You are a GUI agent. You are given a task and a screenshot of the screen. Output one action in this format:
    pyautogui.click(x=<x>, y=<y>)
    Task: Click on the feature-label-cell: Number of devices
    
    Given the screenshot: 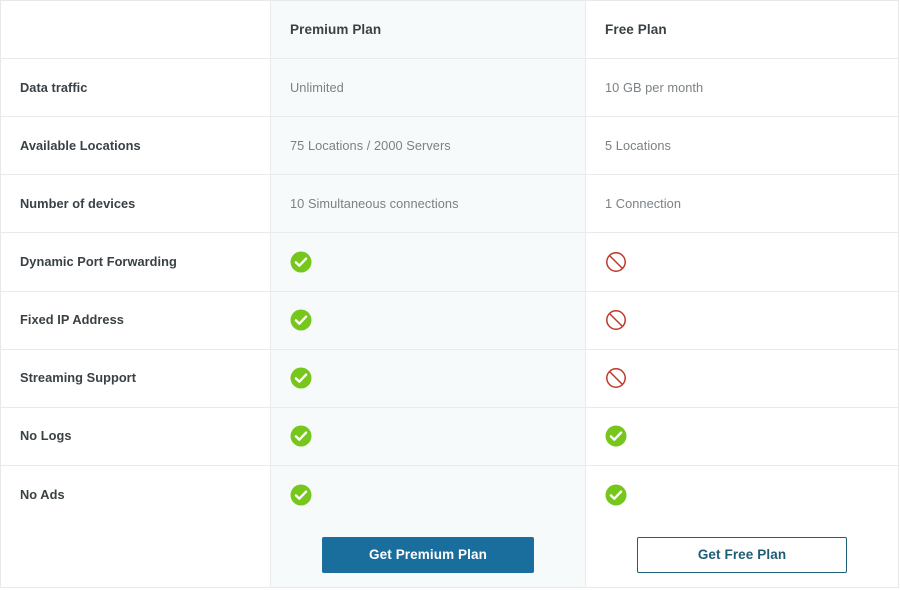 What is the action you would take?
    pyautogui.click(x=135, y=204)
    